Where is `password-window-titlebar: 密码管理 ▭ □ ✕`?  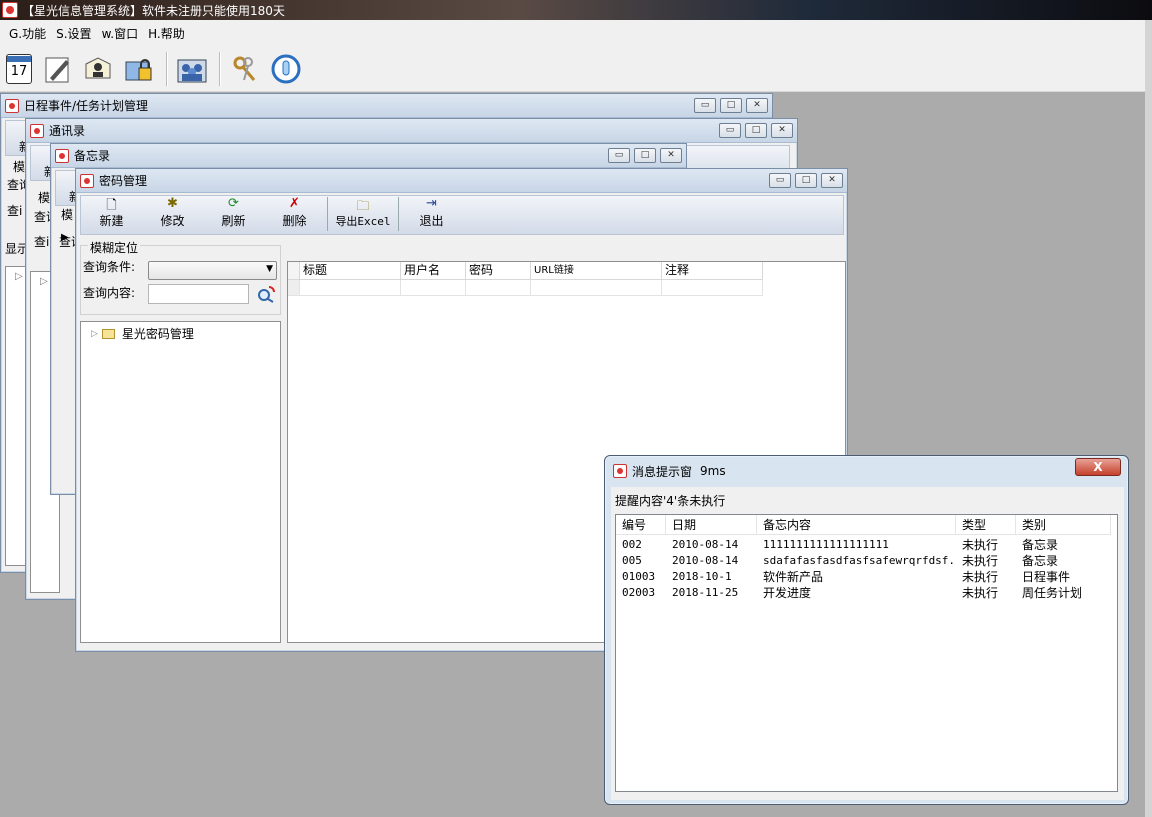 password-window-titlebar: 密码管理 ▭ □ ✕ is located at coordinates (461, 181).